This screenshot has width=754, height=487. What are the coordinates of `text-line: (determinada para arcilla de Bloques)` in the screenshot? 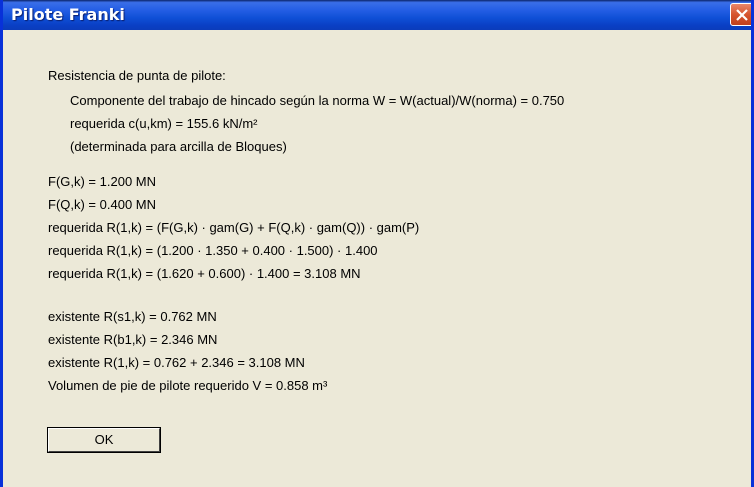 It's located at (178, 146).